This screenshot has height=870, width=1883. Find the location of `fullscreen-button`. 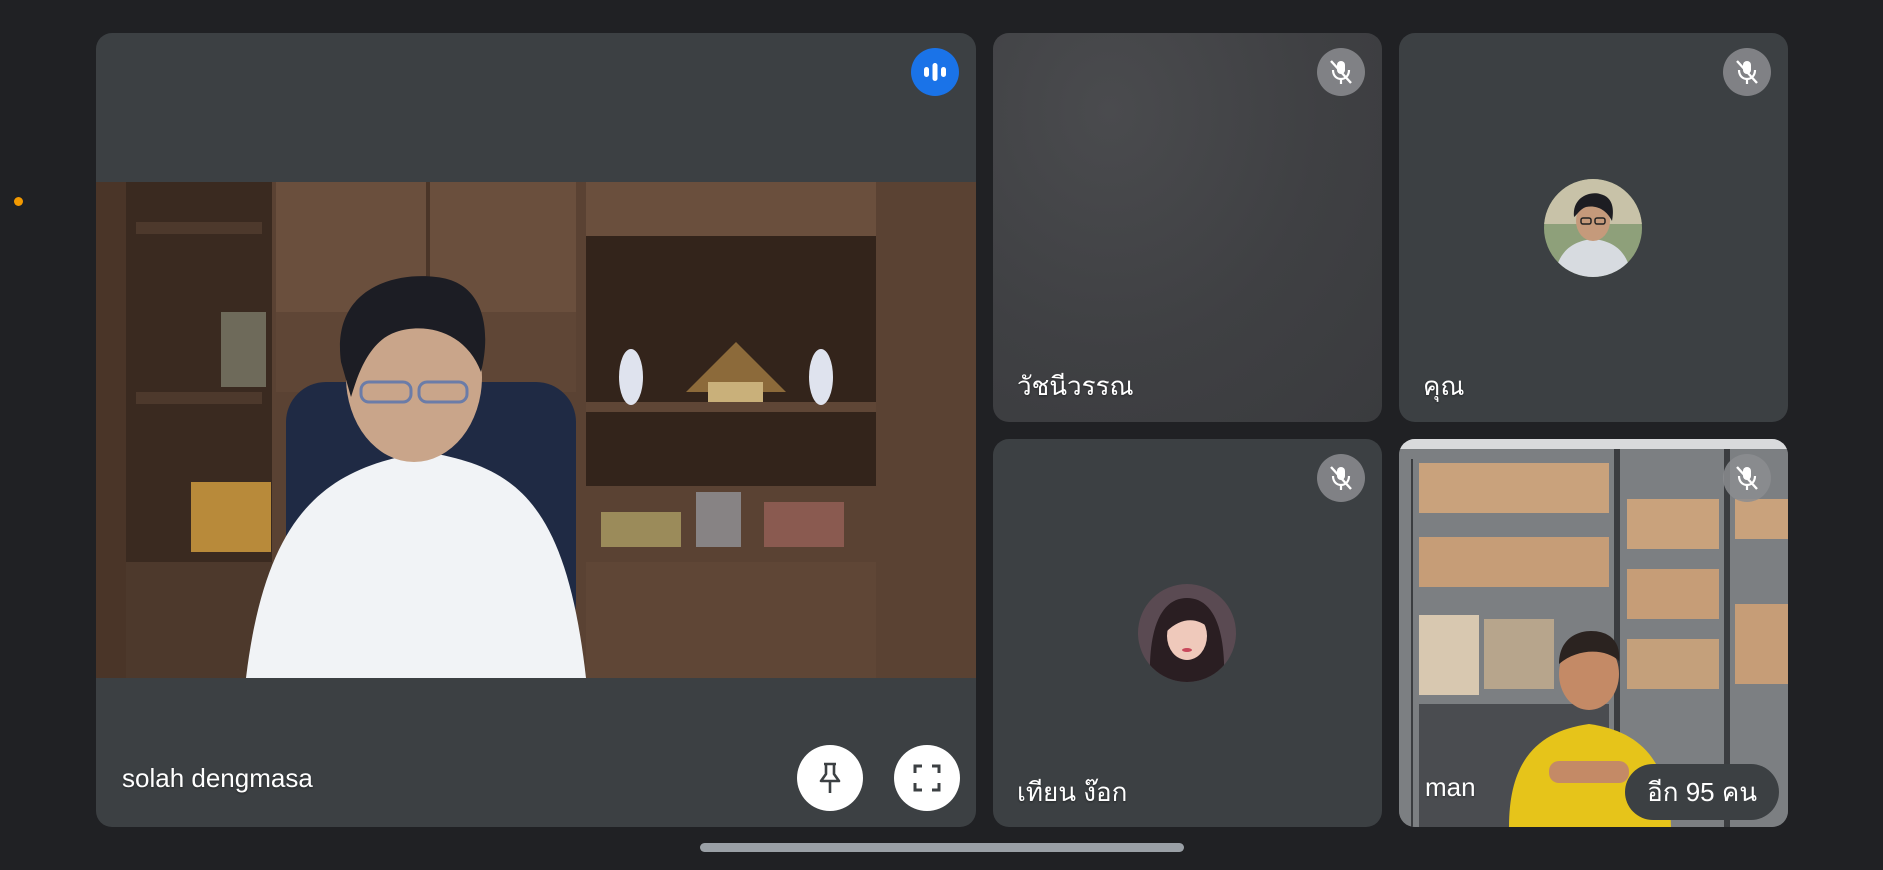

fullscreen-button is located at coordinates (927, 778).